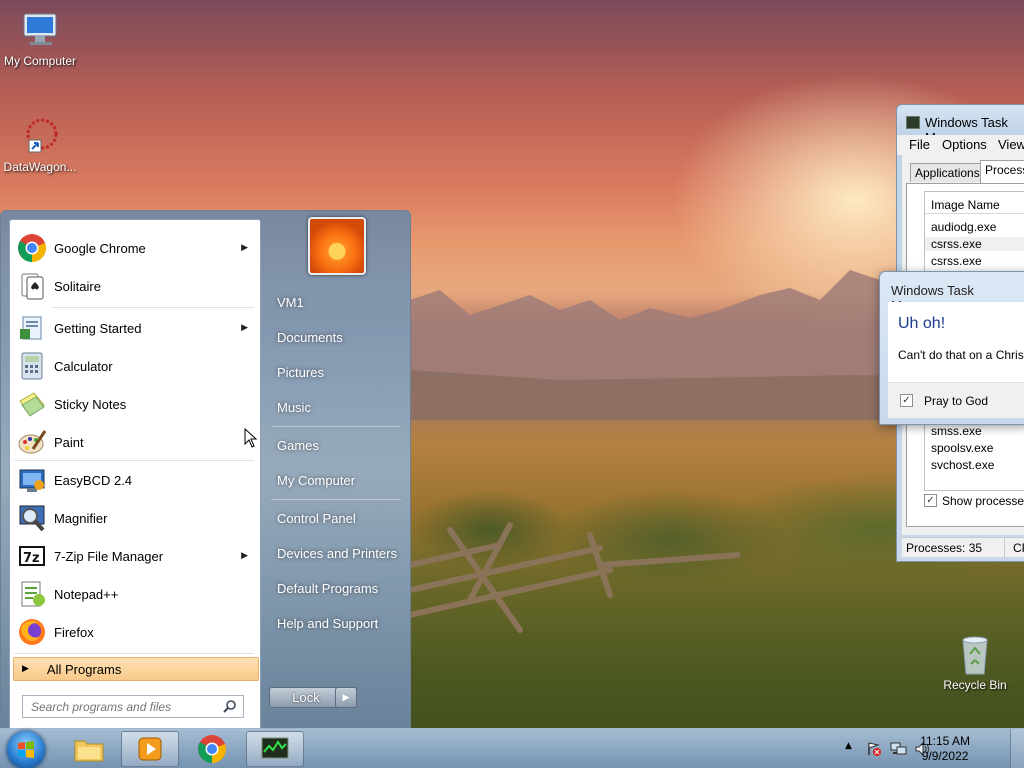 The image size is (1024, 768). What do you see at coordinates (93, 480) in the screenshot?
I see `program-label: EasyBCD 2.4` at bounding box center [93, 480].